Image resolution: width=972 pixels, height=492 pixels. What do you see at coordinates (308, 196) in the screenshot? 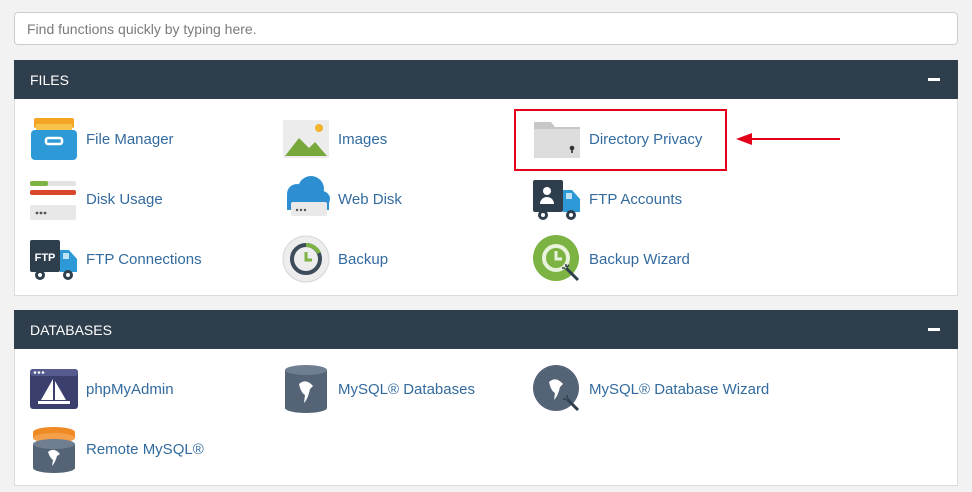
I see `web-disk-icon` at bounding box center [308, 196].